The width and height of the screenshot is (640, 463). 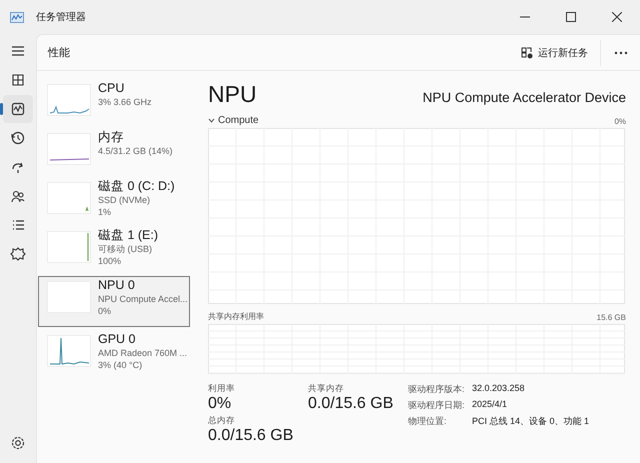 I want to click on performance-nav-button, so click(x=18, y=109).